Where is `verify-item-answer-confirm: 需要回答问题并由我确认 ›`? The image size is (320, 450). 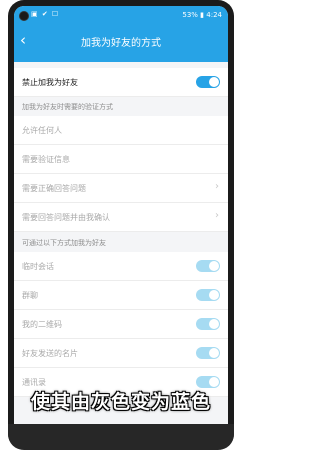 verify-item-answer-confirm: 需要回答问题并由我确认 › is located at coordinates (121, 217).